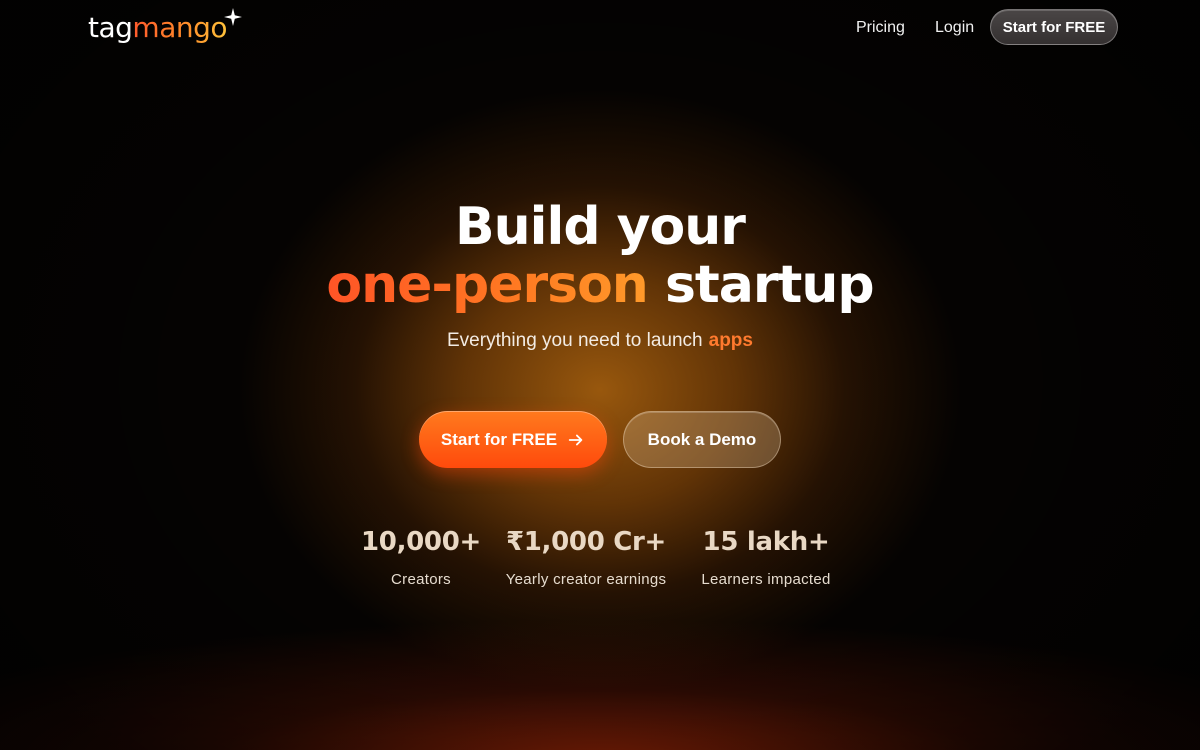 The image size is (1200, 750). I want to click on hero-title-accent: one-person, so click(487, 285).